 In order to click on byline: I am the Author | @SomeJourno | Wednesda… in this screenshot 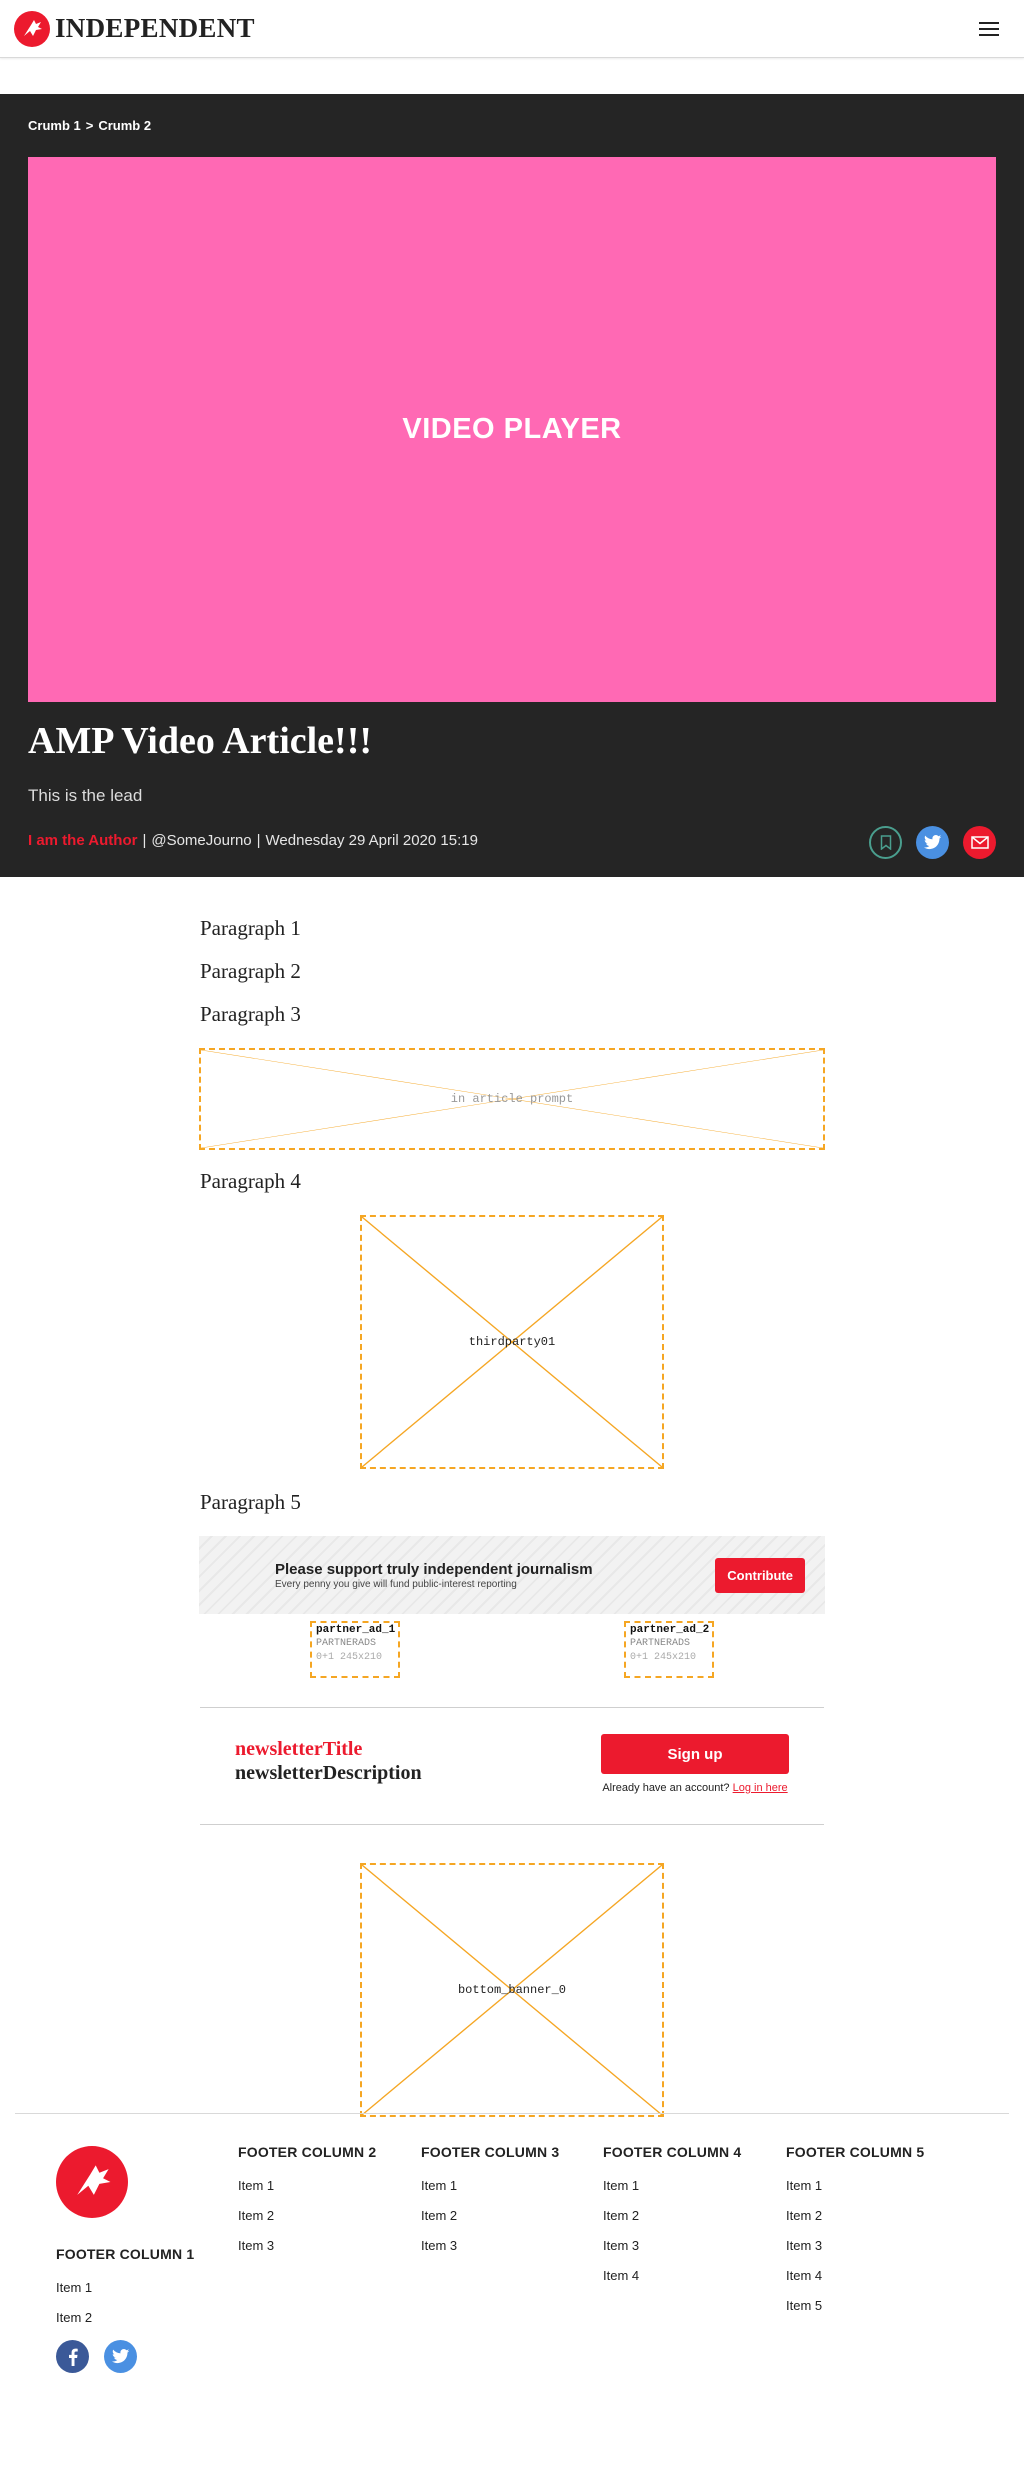, I will do `click(253, 840)`.